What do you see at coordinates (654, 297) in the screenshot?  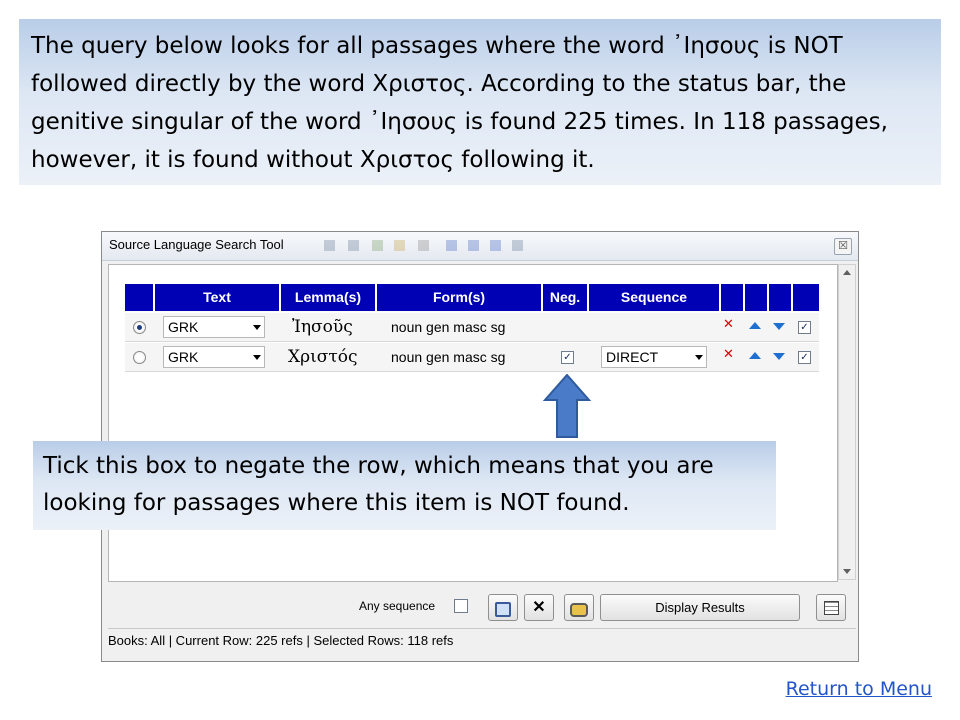 I see `header-sequence: Sequence` at bounding box center [654, 297].